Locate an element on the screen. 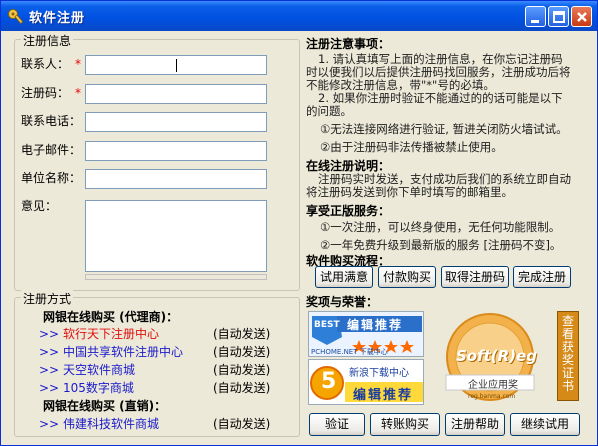  minimize-icon is located at coordinates (535, 21).